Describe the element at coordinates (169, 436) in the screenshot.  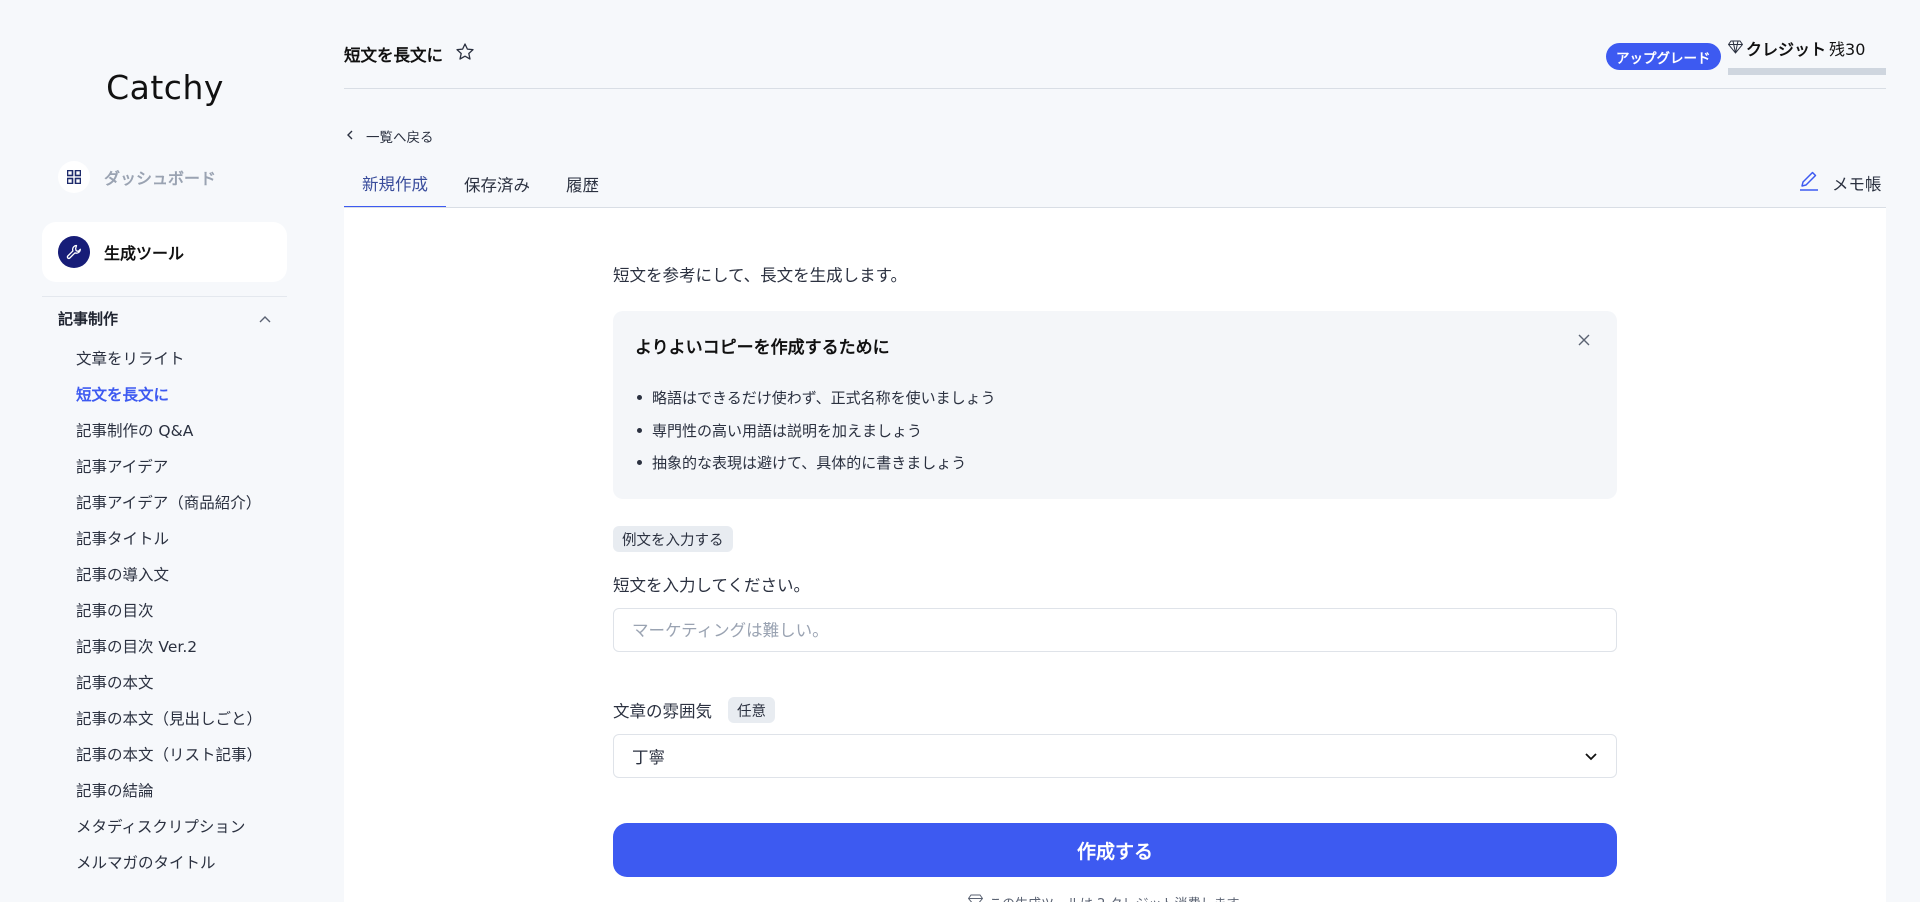
I see `sidebar-item-qa: 記事制作の Q&A` at that location.